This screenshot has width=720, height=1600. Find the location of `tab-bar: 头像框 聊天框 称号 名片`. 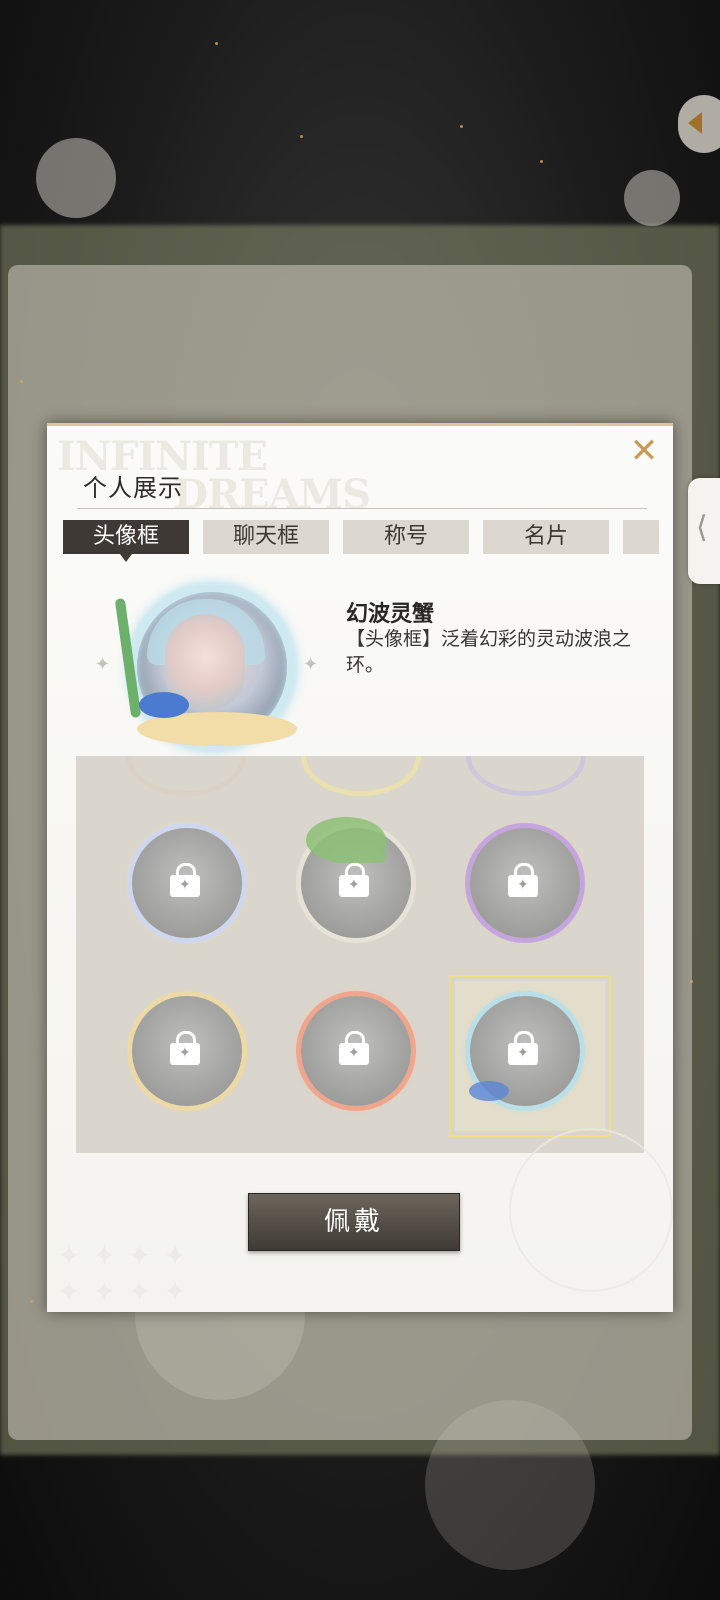

tab-bar: 头像框 聊天框 称号 名片 is located at coordinates (361, 541).